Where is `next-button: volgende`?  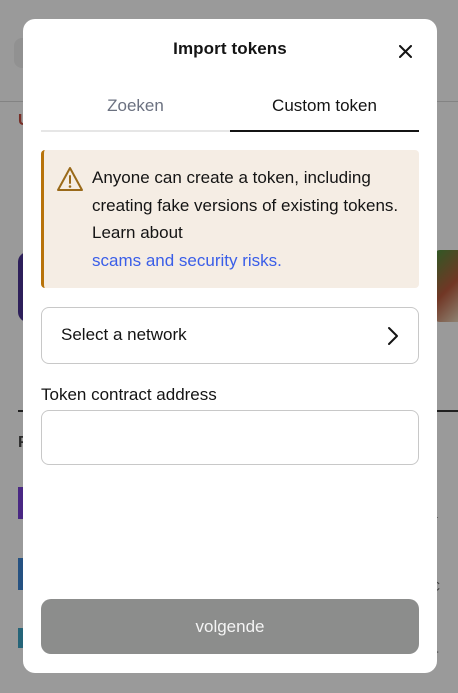 next-button: volgende is located at coordinates (230, 626).